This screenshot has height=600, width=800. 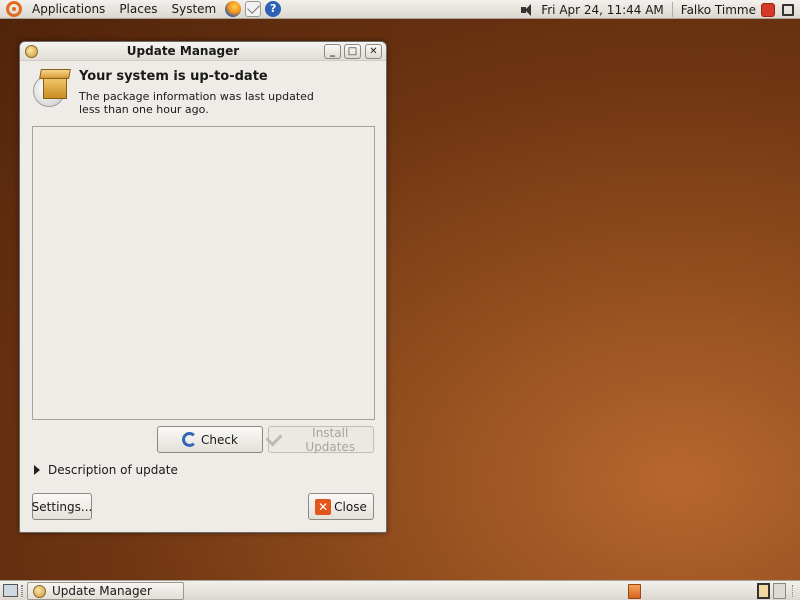 I want to click on volume-icon, so click(x=528, y=9).